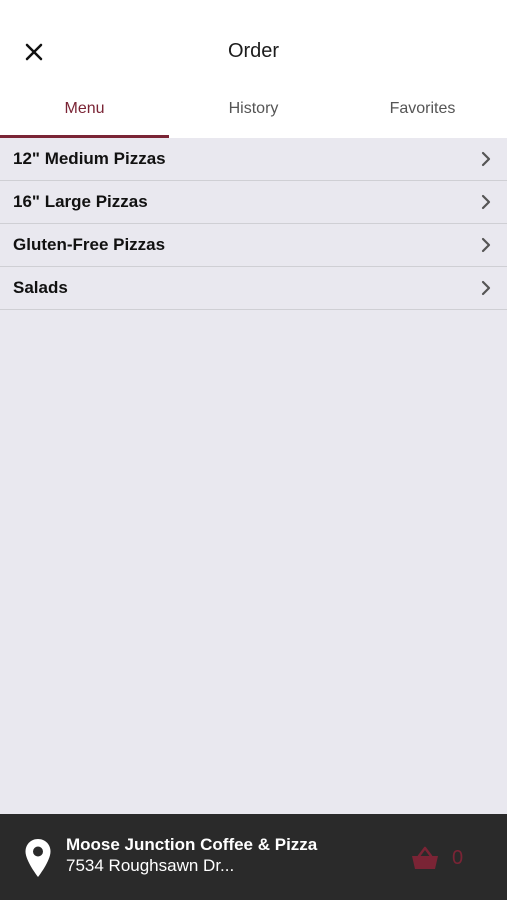  I want to click on tab-favorites-label: Favorites, so click(422, 108).